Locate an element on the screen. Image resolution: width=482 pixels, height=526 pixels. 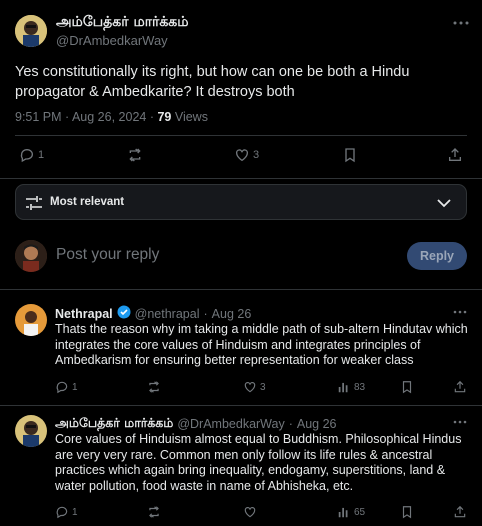
reply-sort-dropdown: Most relevant is located at coordinates (241, 202).